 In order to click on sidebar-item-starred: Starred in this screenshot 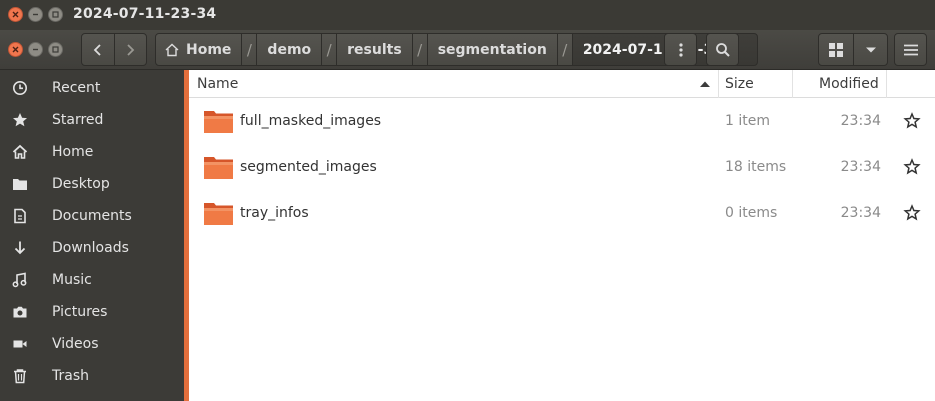, I will do `click(92, 120)`.